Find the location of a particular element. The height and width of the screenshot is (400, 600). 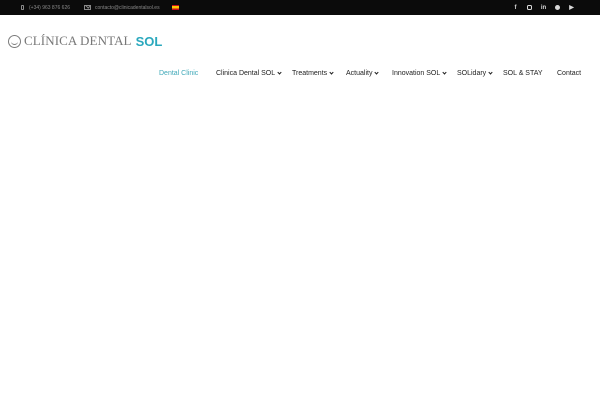

site-logo: CLÍNICA DENTAL SOL is located at coordinates (85, 41).